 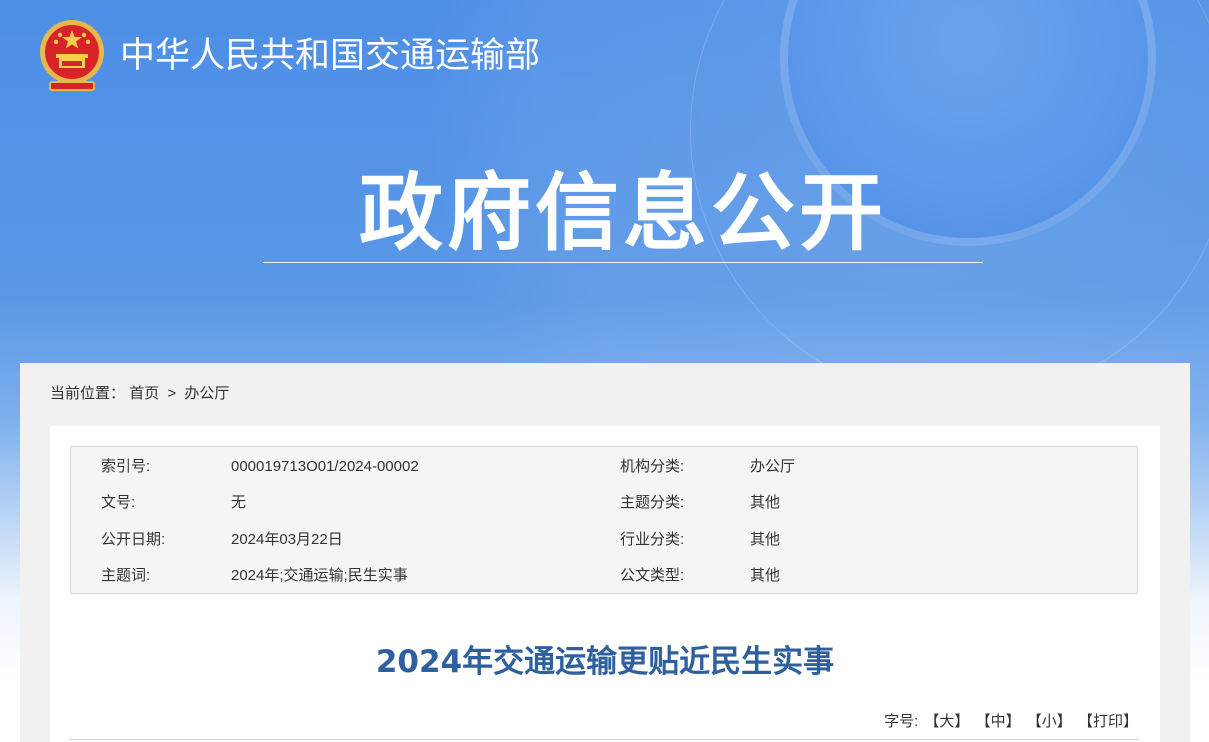 I want to click on breadcrumb-current-link: 办公厅, so click(x=206, y=394).